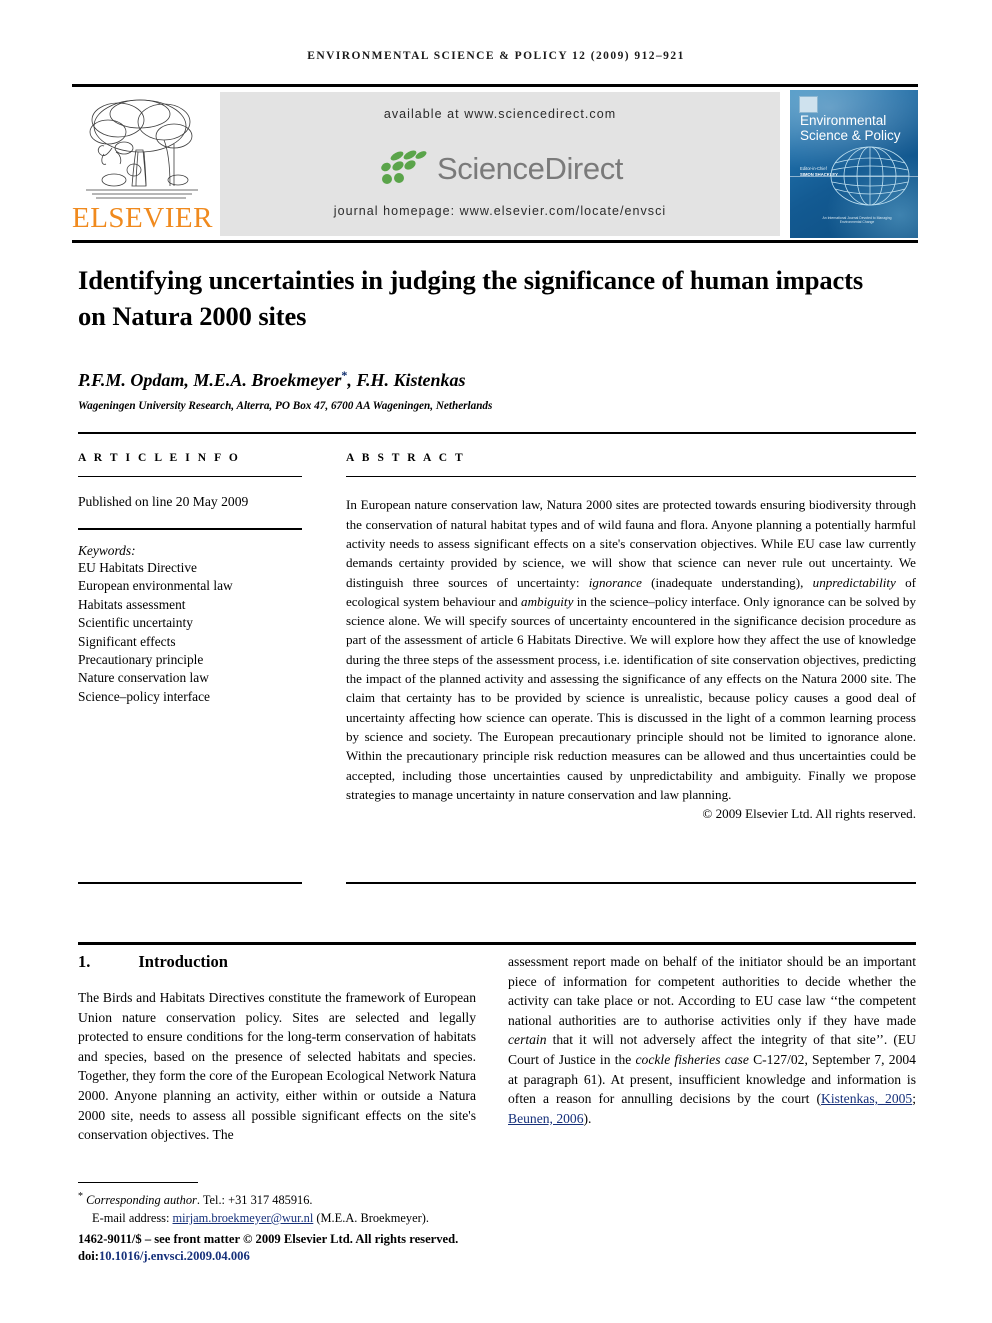  What do you see at coordinates (547, 601) in the screenshot?
I see `abstract-emphasis-ambiguity: ambiguity` at bounding box center [547, 601].